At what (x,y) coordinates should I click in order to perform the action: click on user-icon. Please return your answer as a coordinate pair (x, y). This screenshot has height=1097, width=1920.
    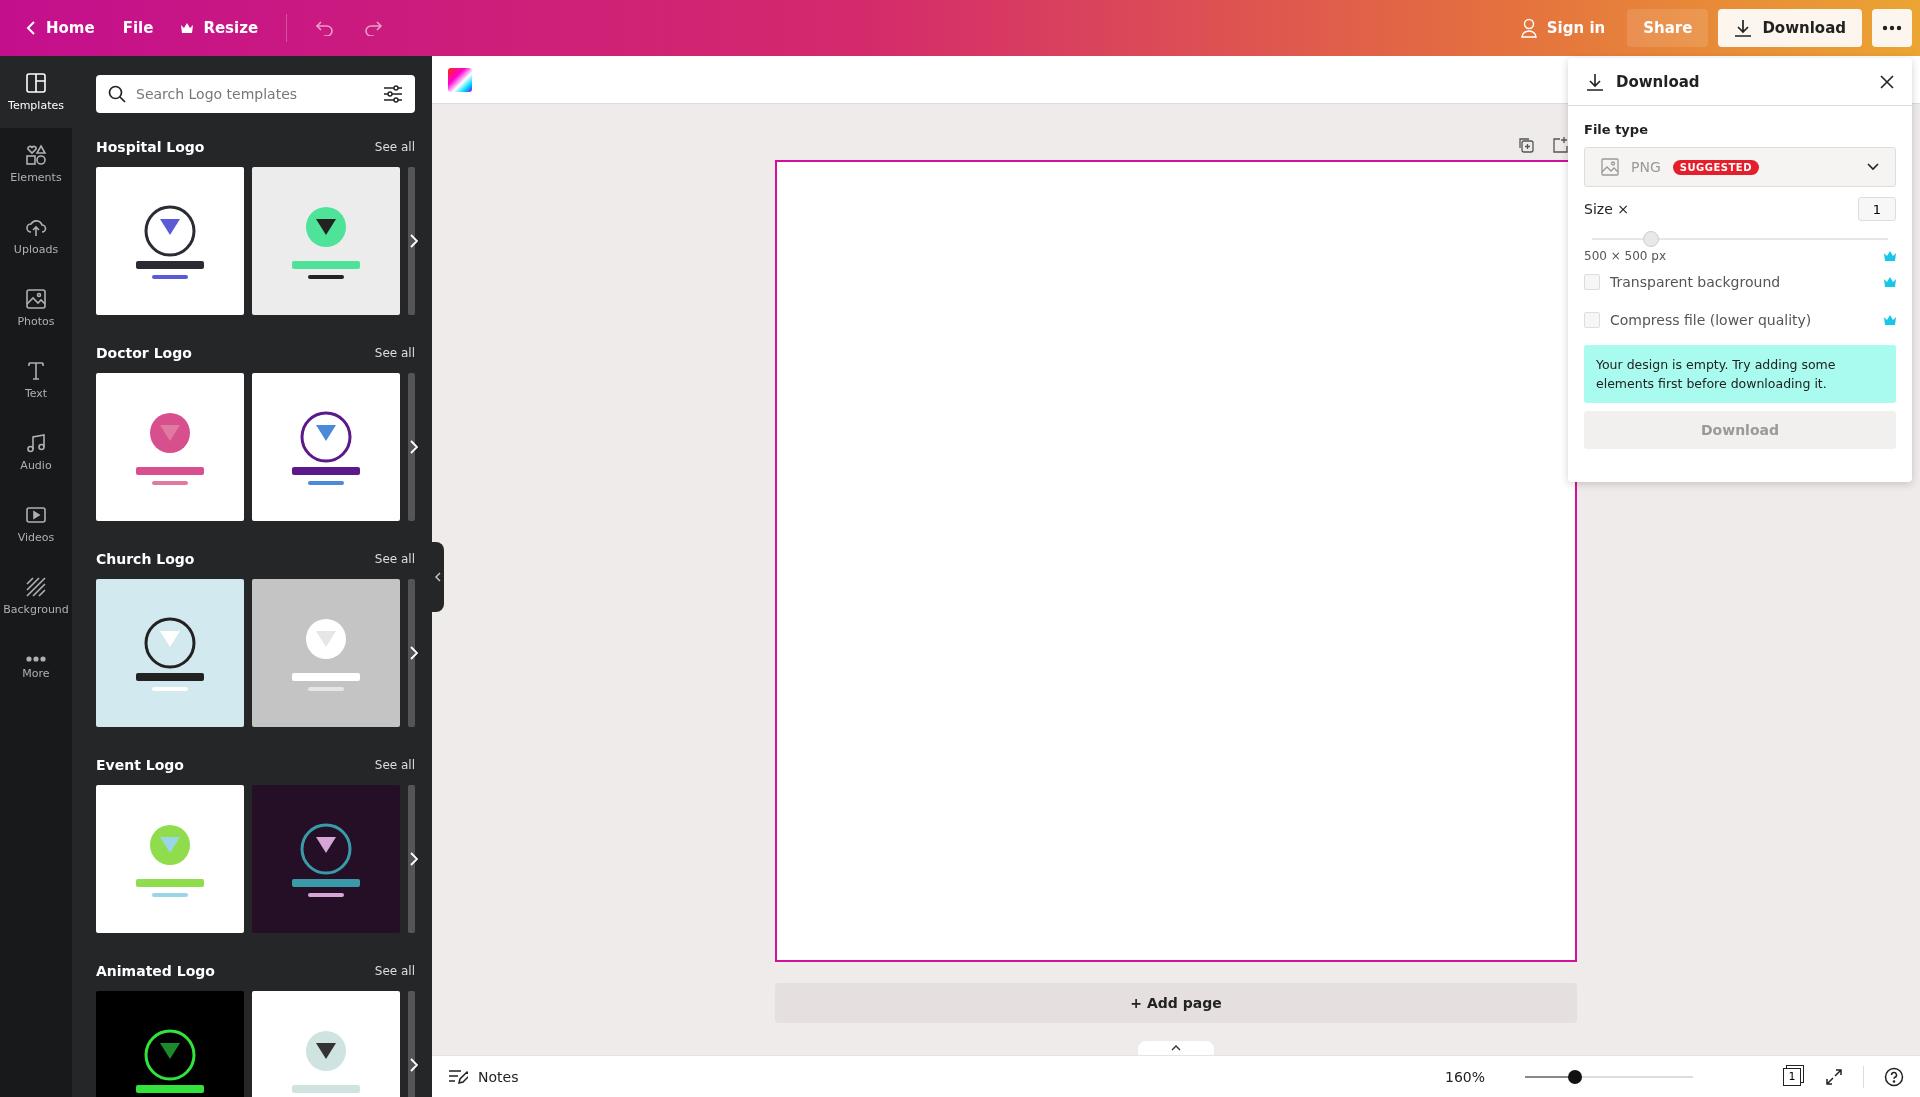
    Looking at the image, I should click on (1528, 28).